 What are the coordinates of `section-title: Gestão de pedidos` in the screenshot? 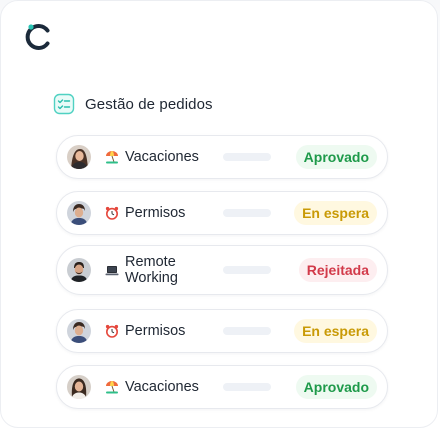 It's located at (149, 104).